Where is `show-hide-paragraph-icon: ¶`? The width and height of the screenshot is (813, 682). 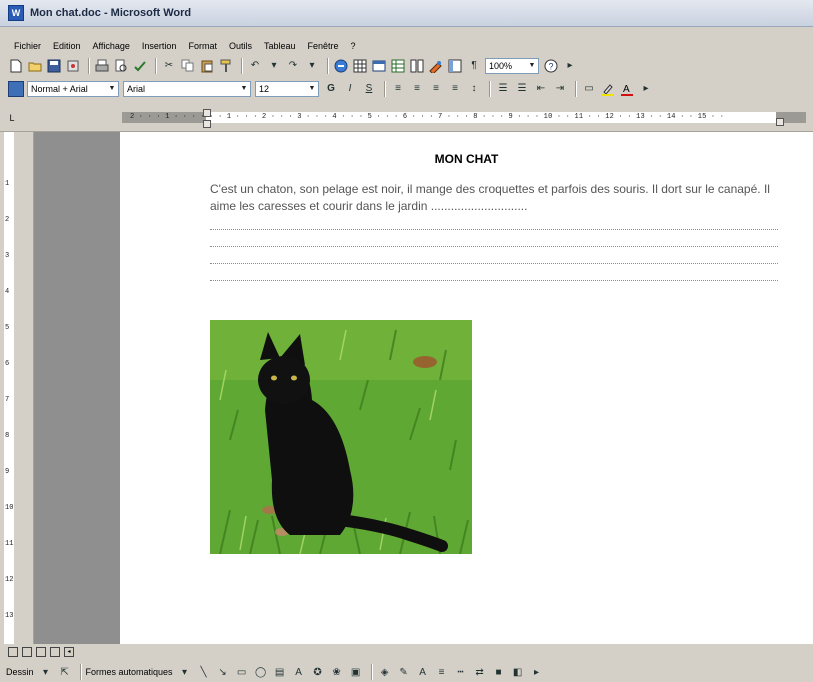 show-hide-paragraph-icon: ¶ is located at coordinates (474, 66).